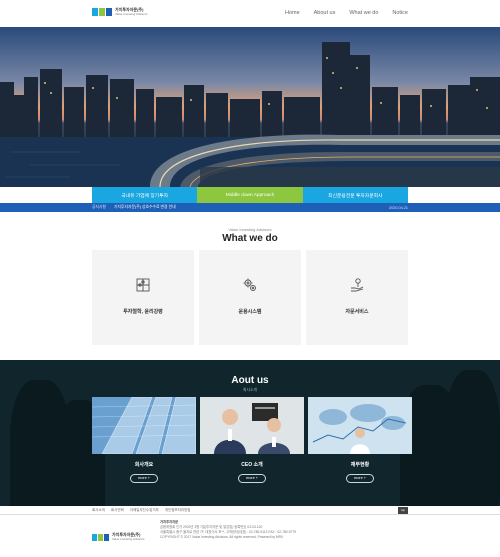 This screenshot has height=557, width=500. I want to click on nav-home: Home, so click(292, 13).